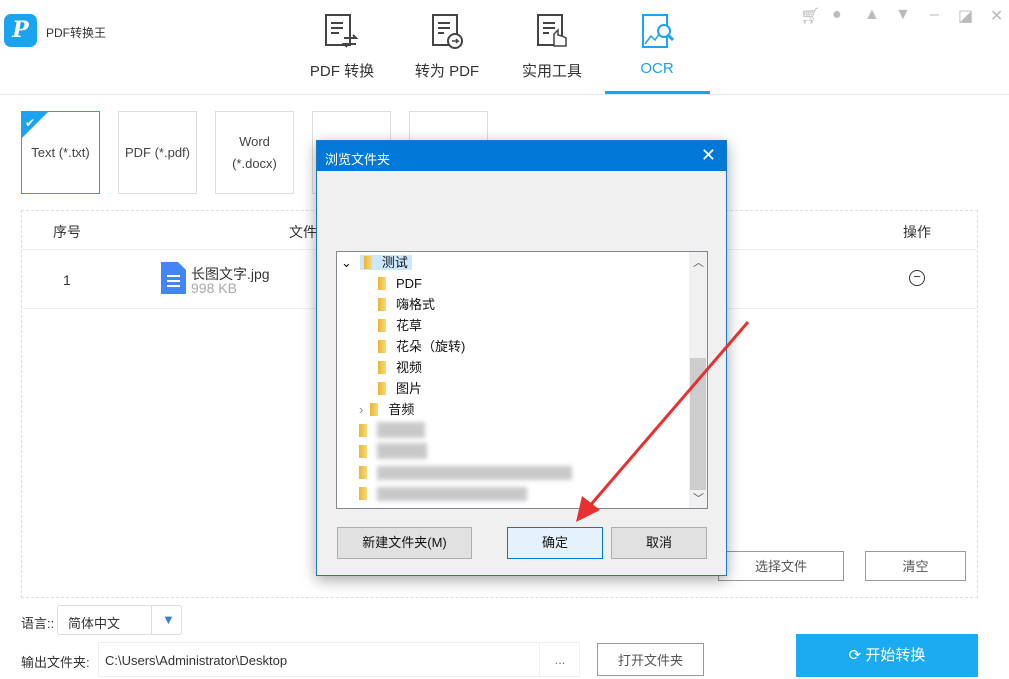 This screenshot has width=1009, height=679. What do you see at coordinates (668, 415) in the screenshot?
I see `arrow-shaft` at bounding box center [668, 415].